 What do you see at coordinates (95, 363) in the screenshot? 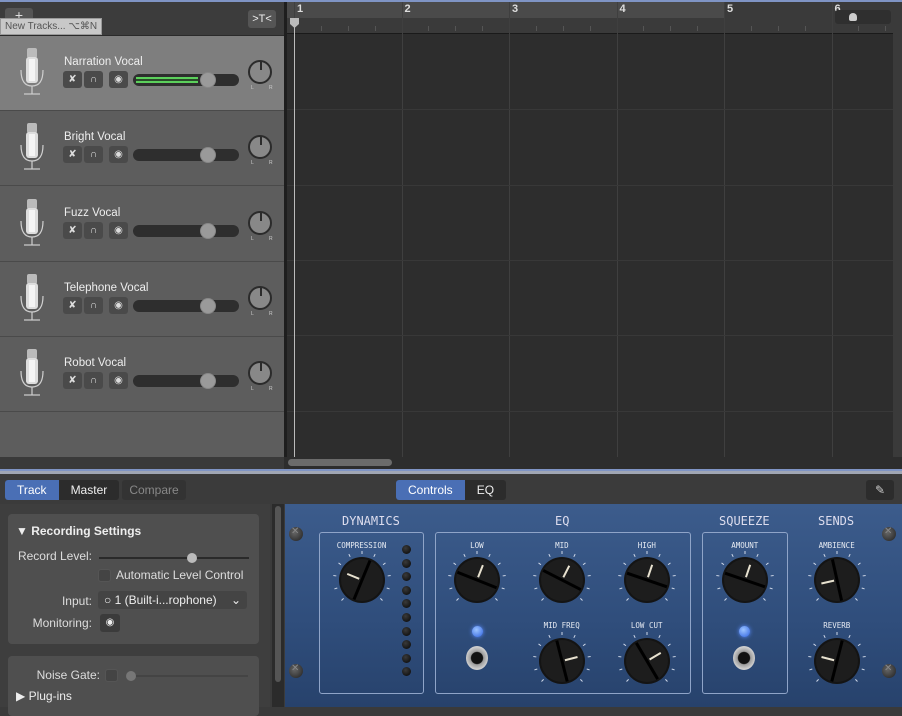
I see `track-name: Robot Vocal` at bounding box center [95, 363].